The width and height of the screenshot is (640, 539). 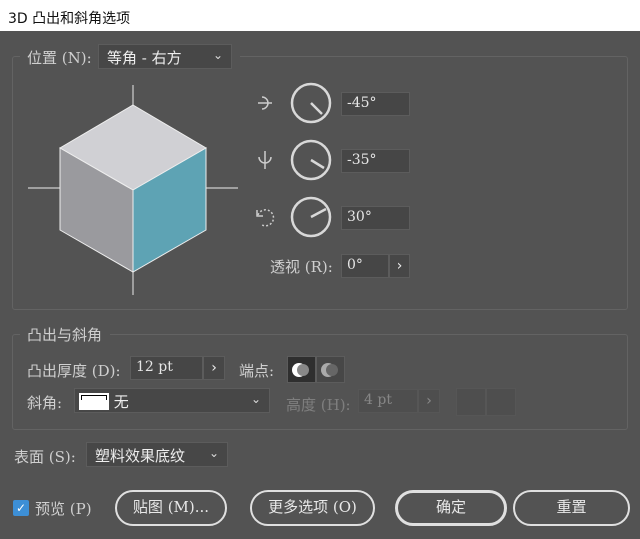 I want to click on cap-label: 端点:, so click(x=257, y=371).